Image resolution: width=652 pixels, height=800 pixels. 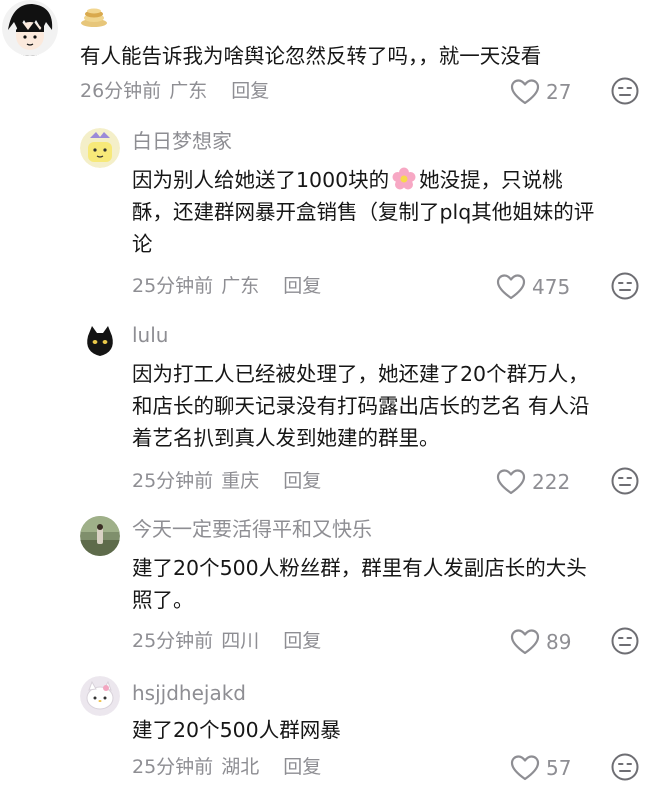 I want to click on comment-text-line: 因为别人给她送了1000块的 她没提，只说桃, so click(x=363, y=180).